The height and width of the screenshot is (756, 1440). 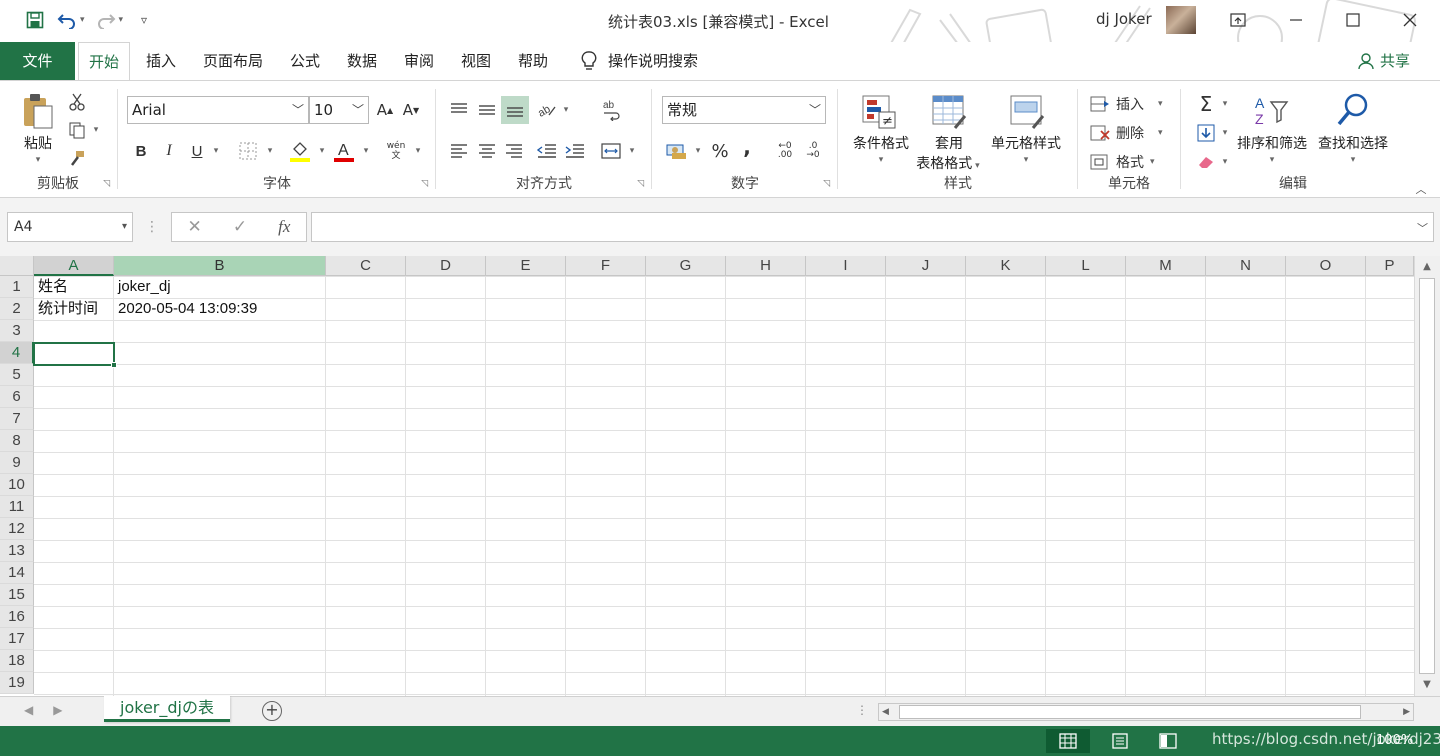 What do you see at coordinates (57, 710) in the screenshot?
I see `sheet-next-icon: ▶` at bounding box center [57, 710].